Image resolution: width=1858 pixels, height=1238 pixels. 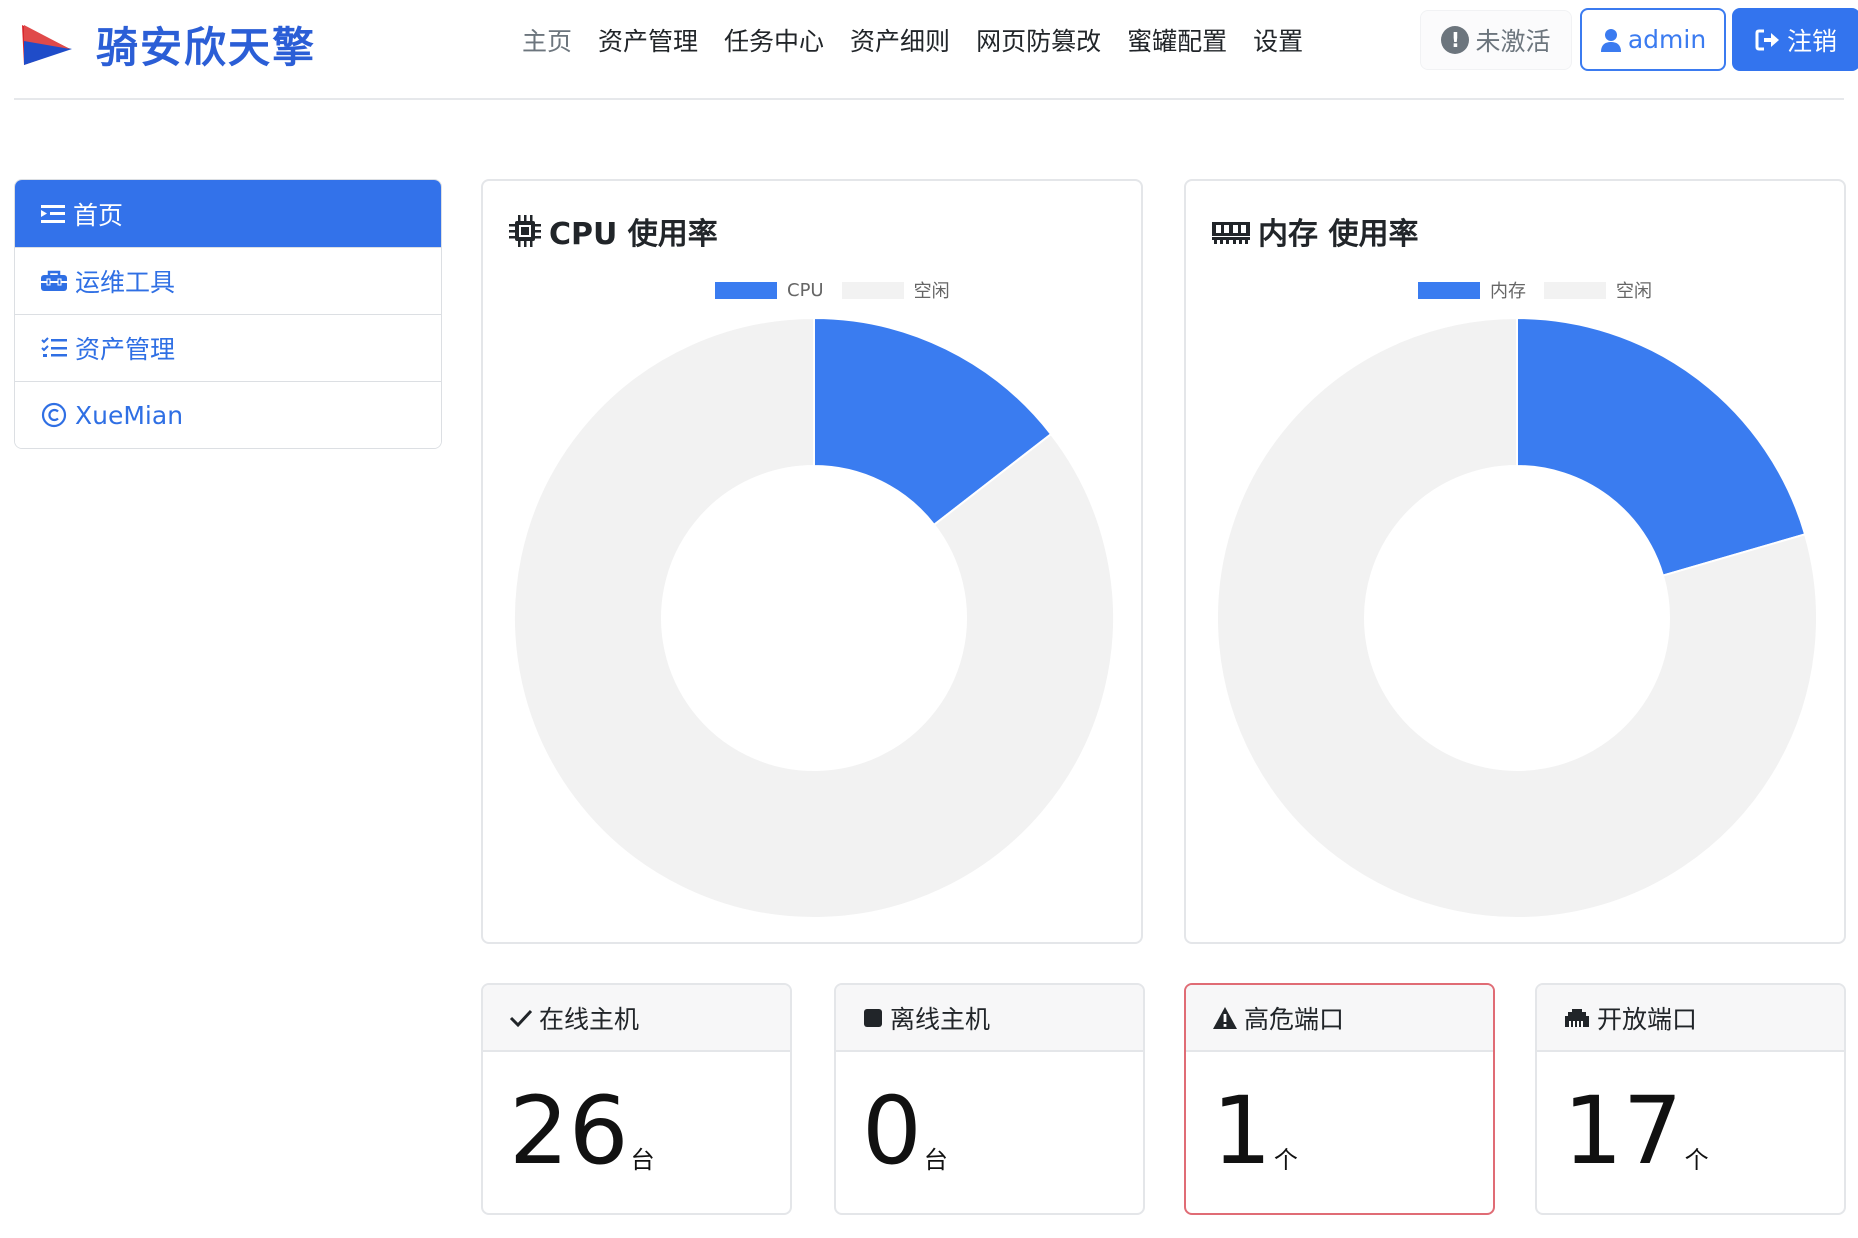 I want to click on warning-triangle-icon, so click(x=1225, y=1017).